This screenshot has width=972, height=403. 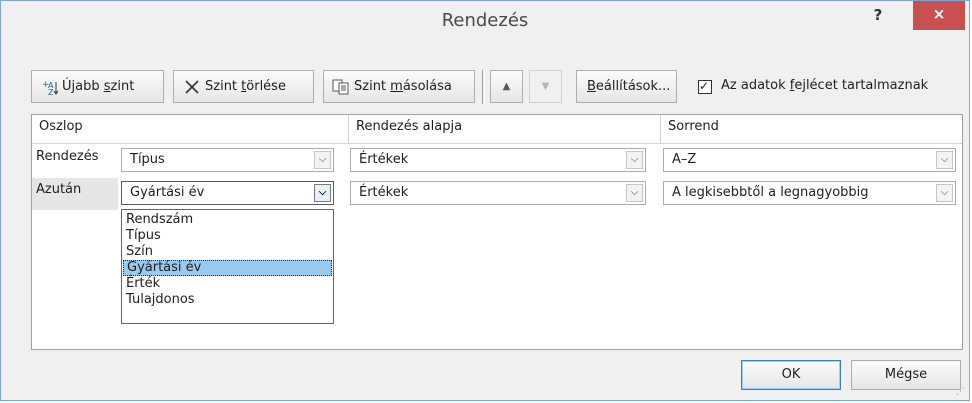 What do you see at coordinates (498, 193) in the screenshot?
I see `then-by-sort-on-combo: Értékek ⌵` at bounding box center [498, 193].